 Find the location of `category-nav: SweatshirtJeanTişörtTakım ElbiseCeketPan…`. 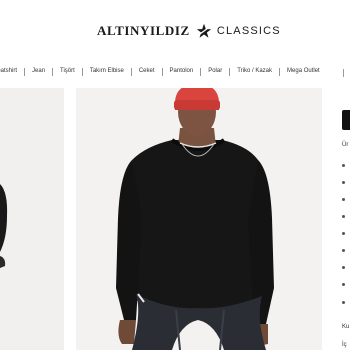

category-nav: SweatshirtJeanTişörtTakım ElbiseCeketPan… is located at coordinates (175, 72).